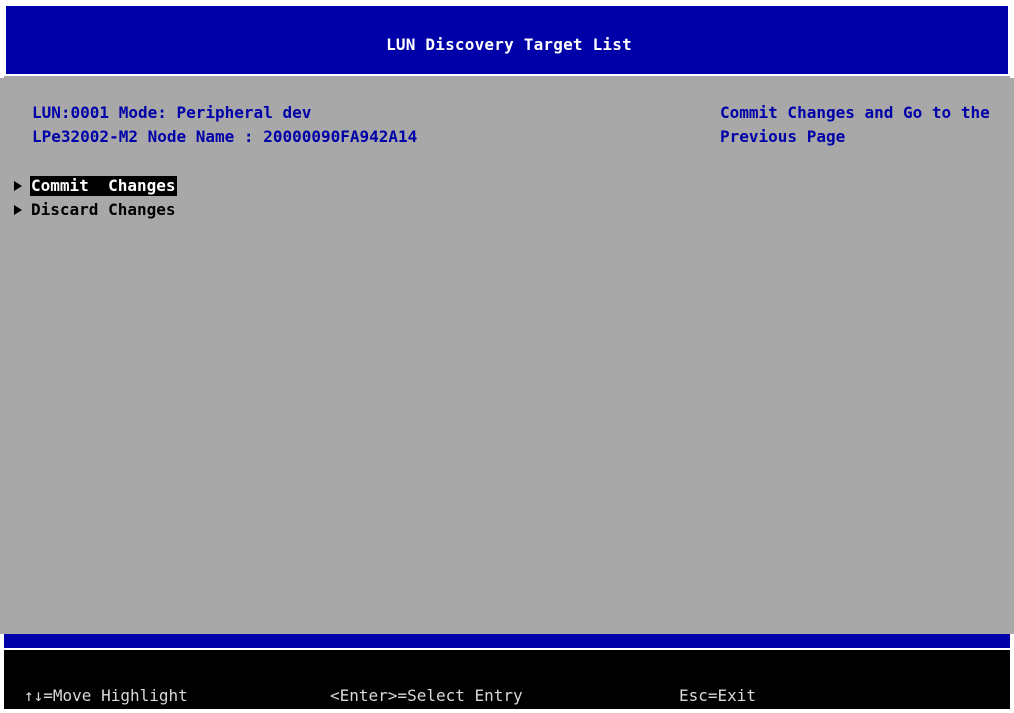 Image resolution: width=1014 pixels, height=713 pixels. Describe the element at coordinates (426, 695) in the screenshot. I see `select-entry-hint: <Enter>=Select Entry` at that location.